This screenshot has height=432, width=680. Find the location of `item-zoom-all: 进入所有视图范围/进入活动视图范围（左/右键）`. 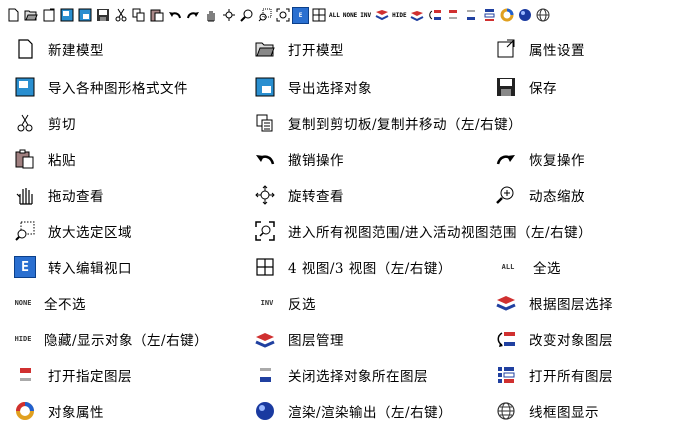

item-zoom-all: 进入所有视图范围/进入活动视图范围（左/右键） is located at coordinates (423, 231).